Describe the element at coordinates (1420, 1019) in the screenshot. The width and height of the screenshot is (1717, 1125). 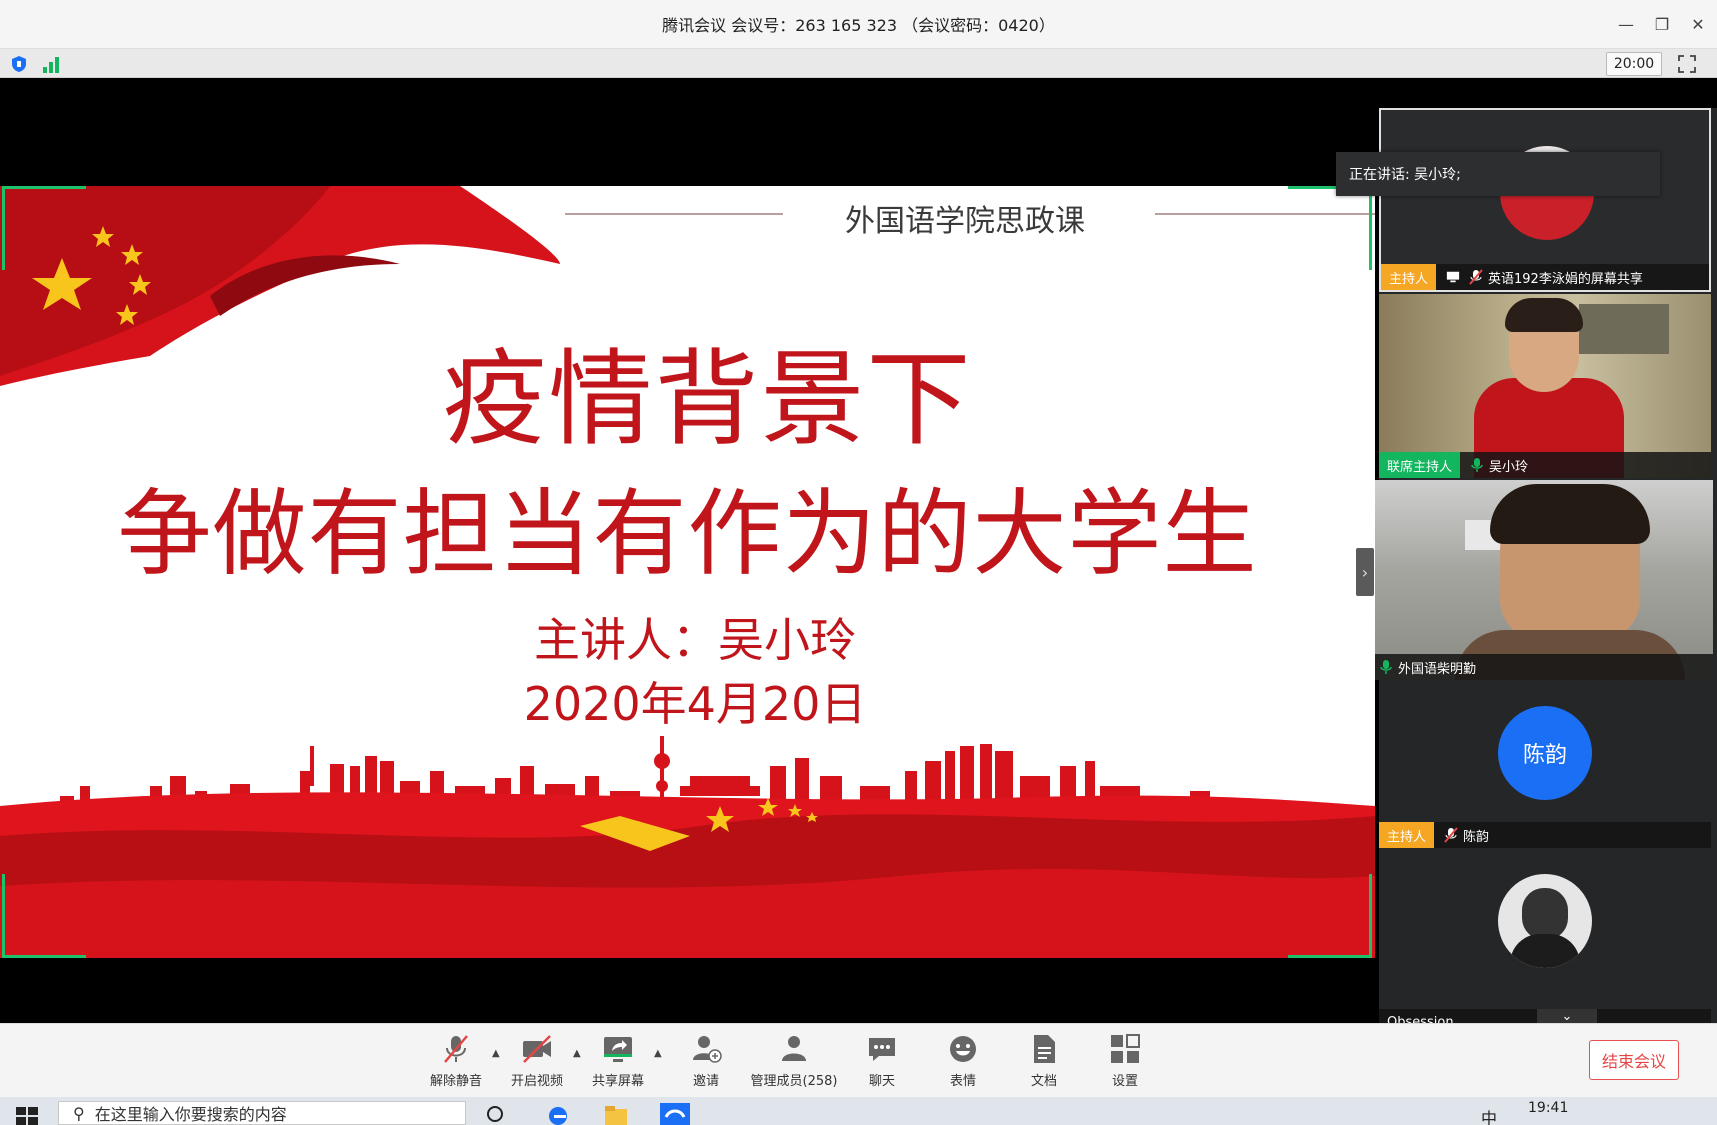
I see `participant-name: Obsession` at that location.